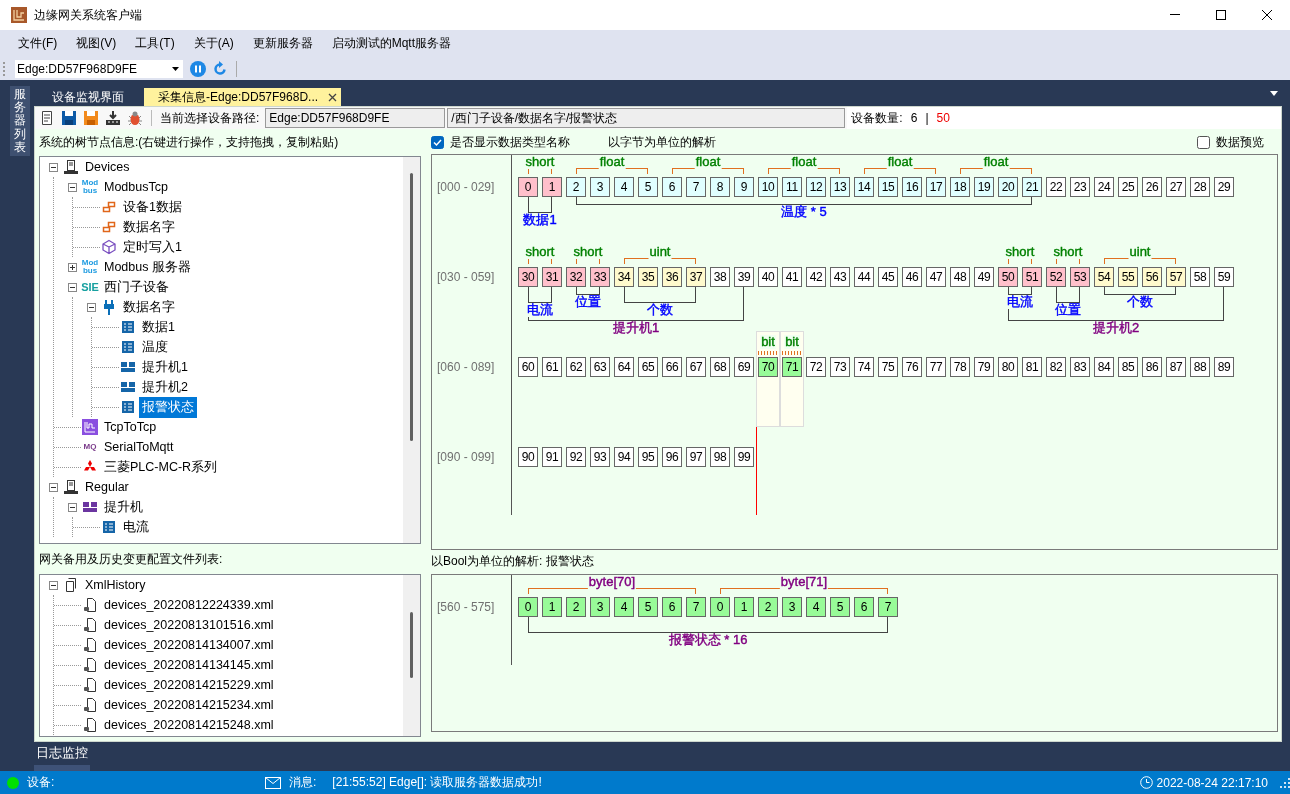 The image size is (1290, 794). What do you see at coordinates (720, 187) in the screenshot?
I see `byte-cell: 8` at bounding box center [720, 187].